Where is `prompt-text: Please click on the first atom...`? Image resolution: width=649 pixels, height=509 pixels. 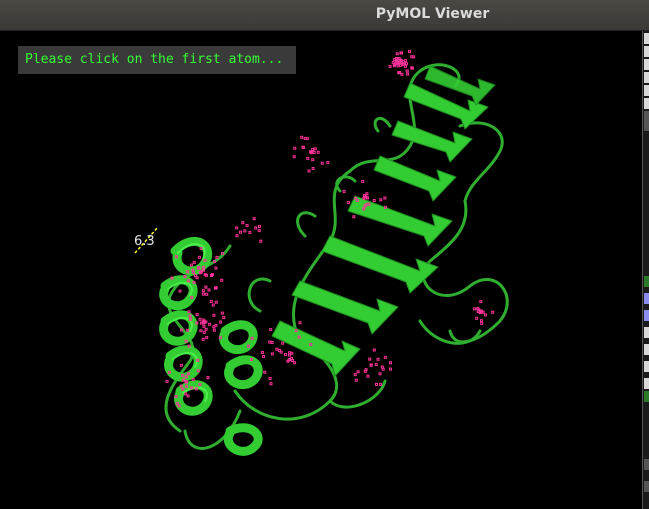
prompt-text: Please click on the first atom... is located at coordinates (154, 59).